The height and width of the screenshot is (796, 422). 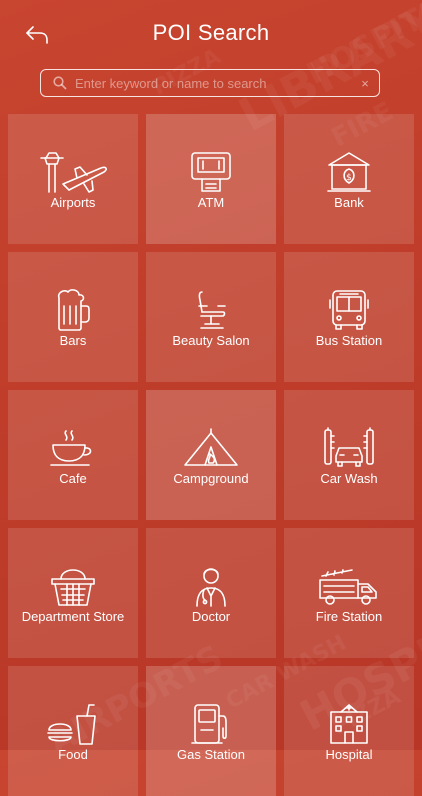 What do you see at coordinates (211, 202) in the screenshot?
I see `category-label: ATM` at bounding box center [211, 202].